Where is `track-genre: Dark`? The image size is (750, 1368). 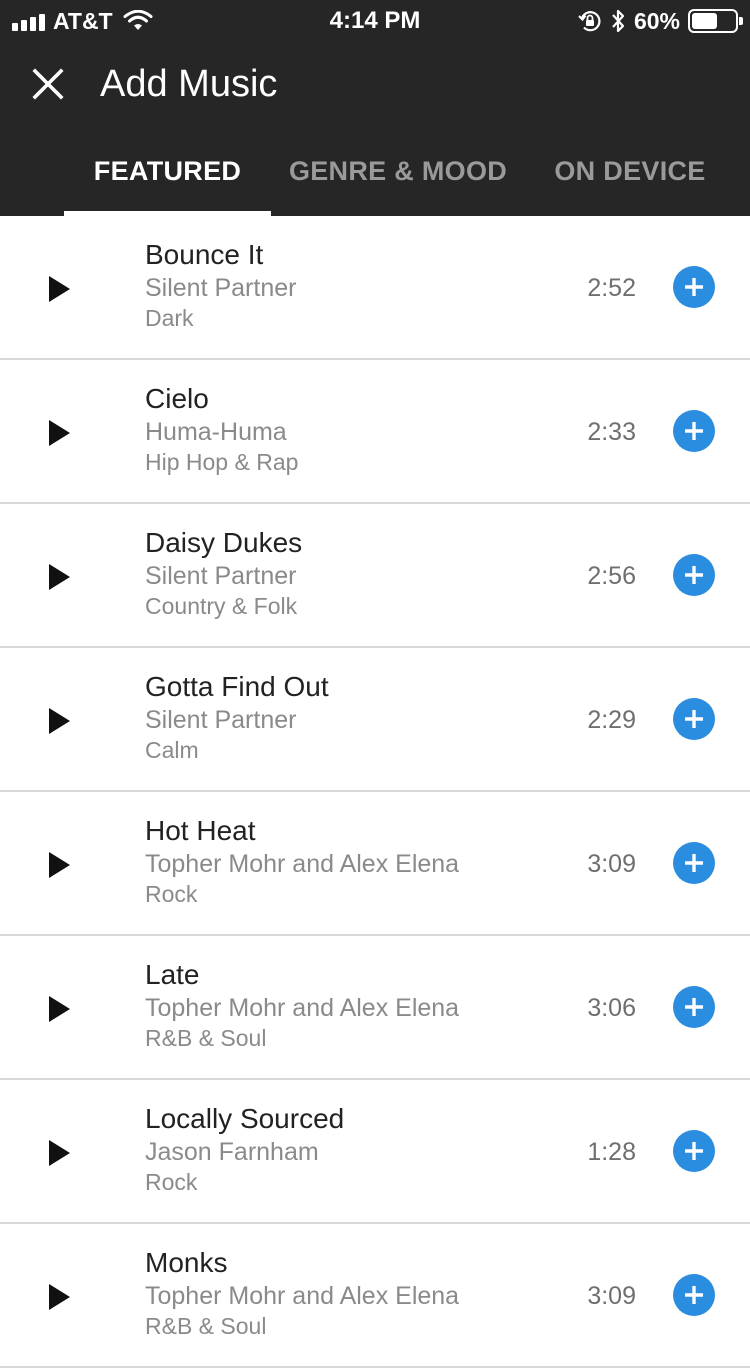 track-genre: Dark is located at coordinates (169, 318).